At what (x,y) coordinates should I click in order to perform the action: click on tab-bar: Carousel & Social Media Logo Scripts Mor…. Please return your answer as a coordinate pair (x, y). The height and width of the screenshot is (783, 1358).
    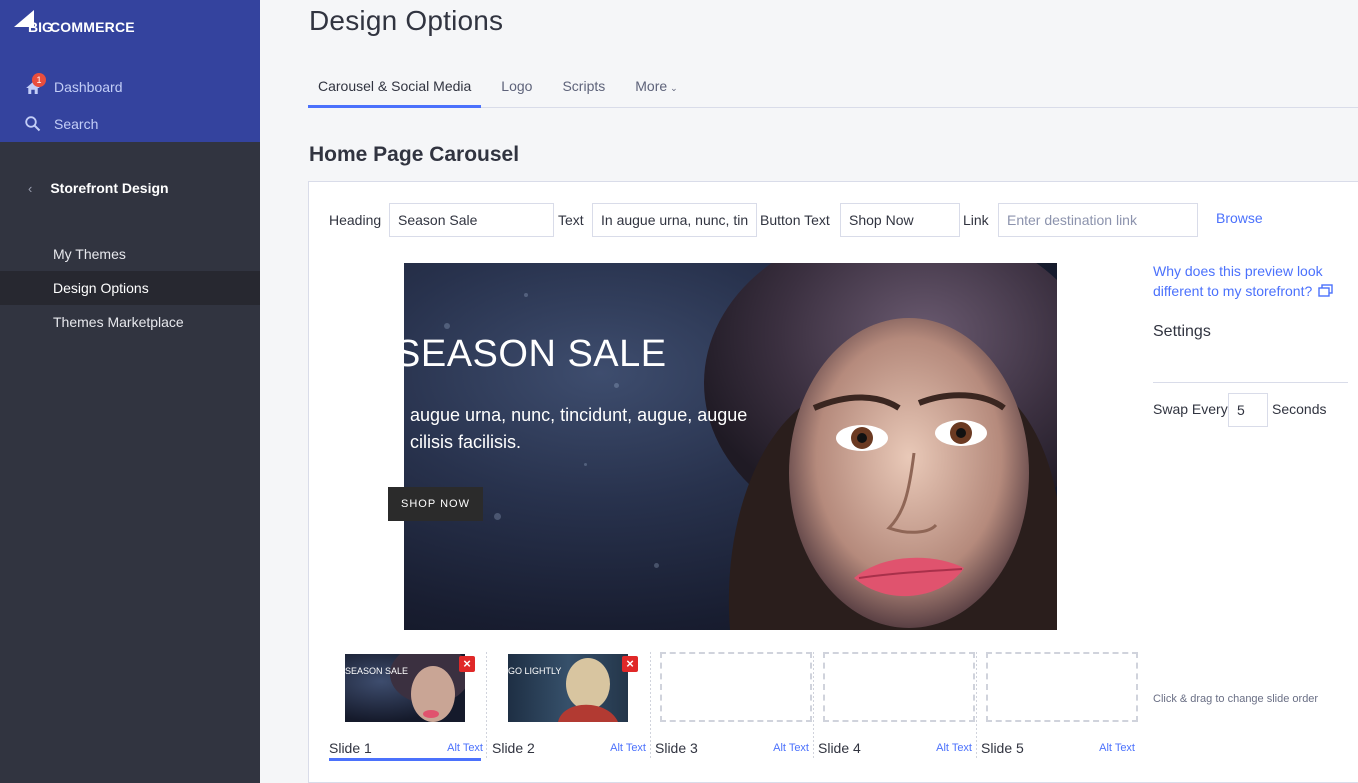
    Looking at the image, I should click on (833, 89).